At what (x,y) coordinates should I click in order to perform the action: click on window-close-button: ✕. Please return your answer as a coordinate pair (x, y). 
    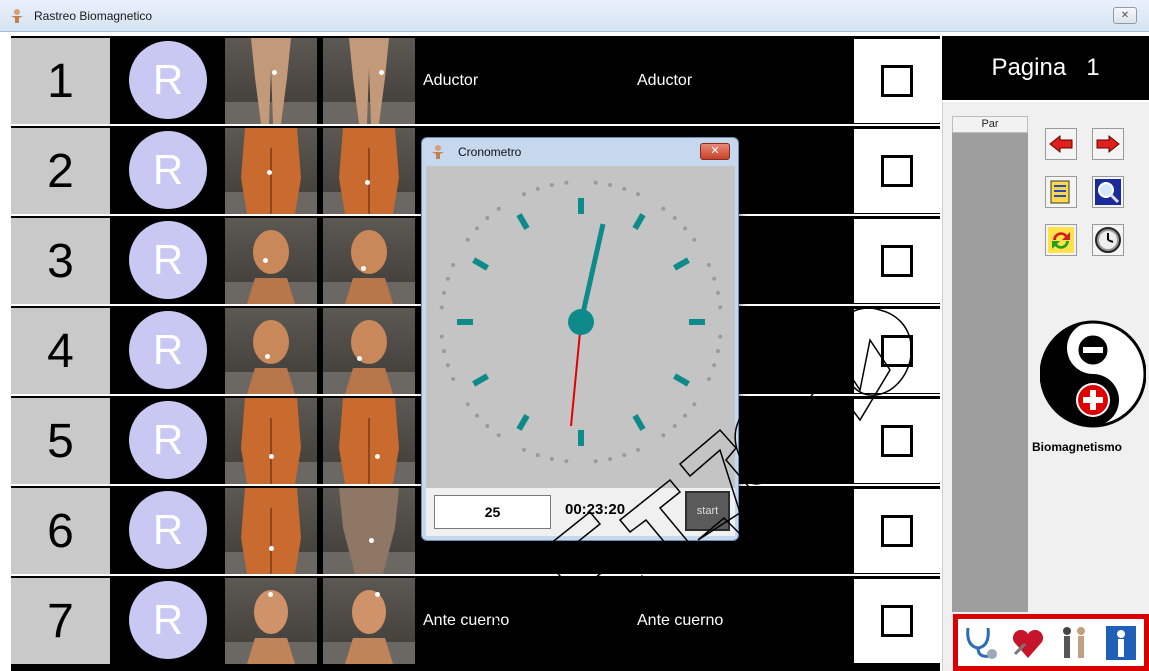
    Looking at the image, I should click on (1125, 15).